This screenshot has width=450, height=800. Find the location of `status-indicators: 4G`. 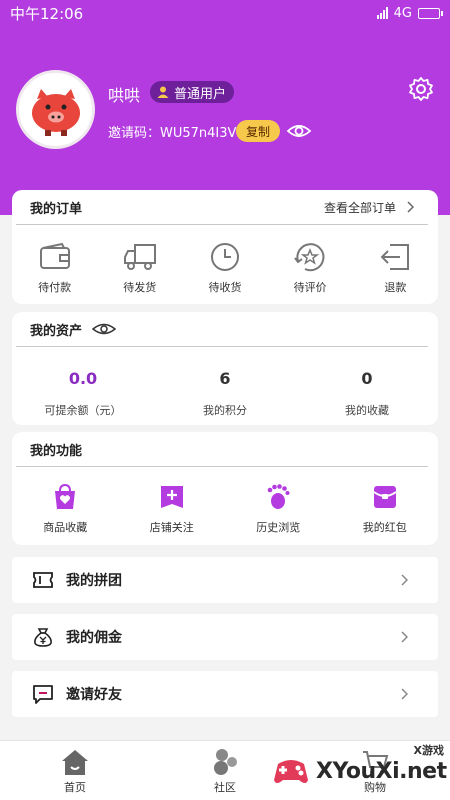

status-indicators: 4G is located at coordinates (409, 13).